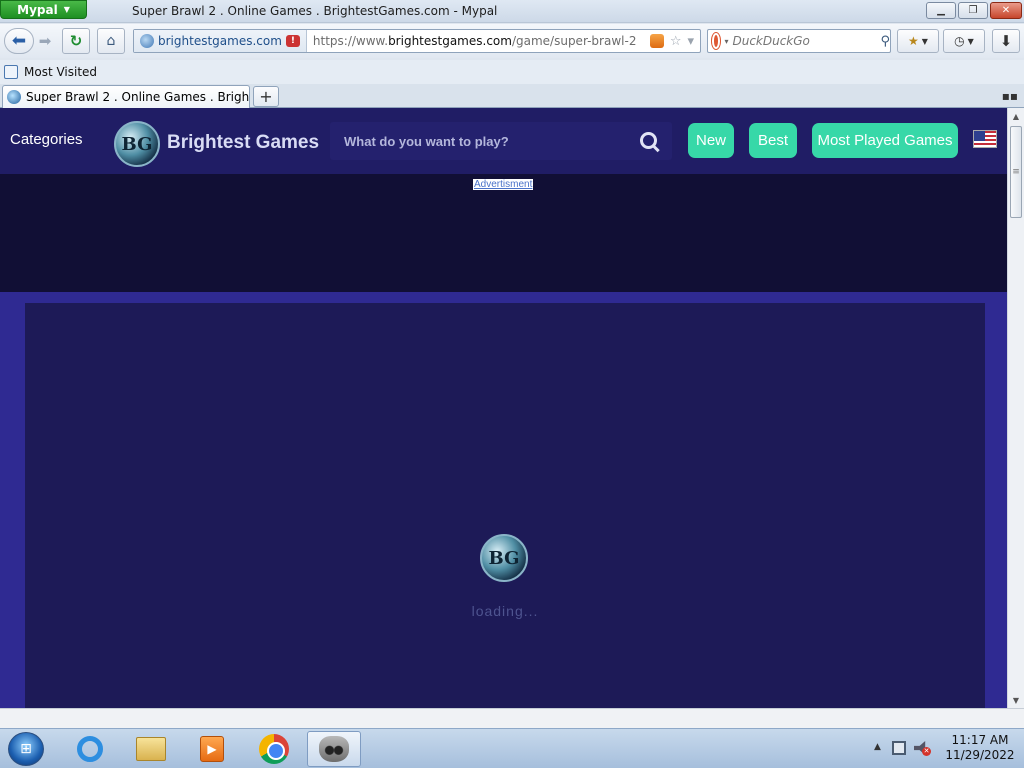 The height and width of the screenshot is (768, 1024). What do you see at coordinates (716, 41) in the screenshot?
I see `duckduckgo-icon` at bounding box center [716, 41].